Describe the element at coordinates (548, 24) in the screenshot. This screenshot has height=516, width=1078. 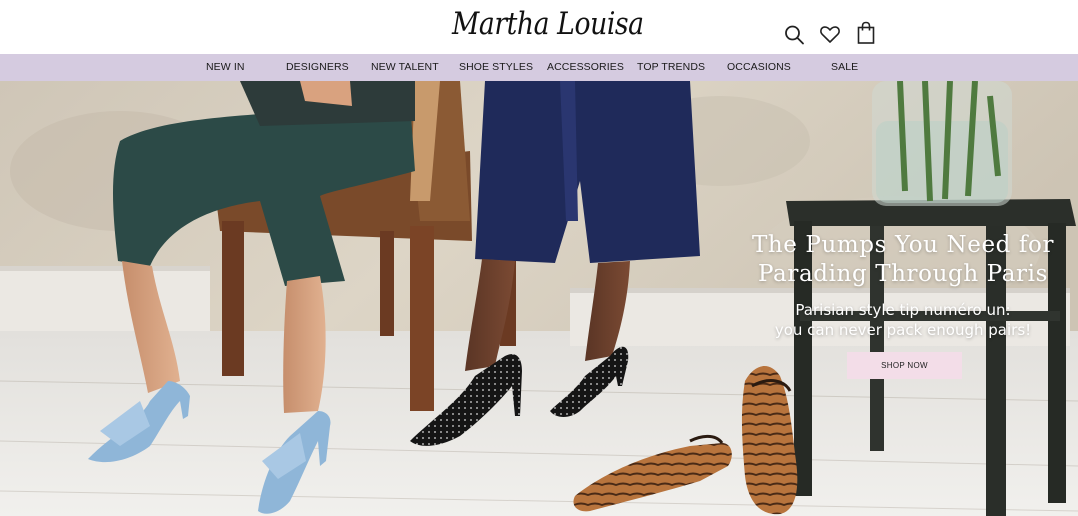
I see `site-logo: Martha Louisa` at that location.